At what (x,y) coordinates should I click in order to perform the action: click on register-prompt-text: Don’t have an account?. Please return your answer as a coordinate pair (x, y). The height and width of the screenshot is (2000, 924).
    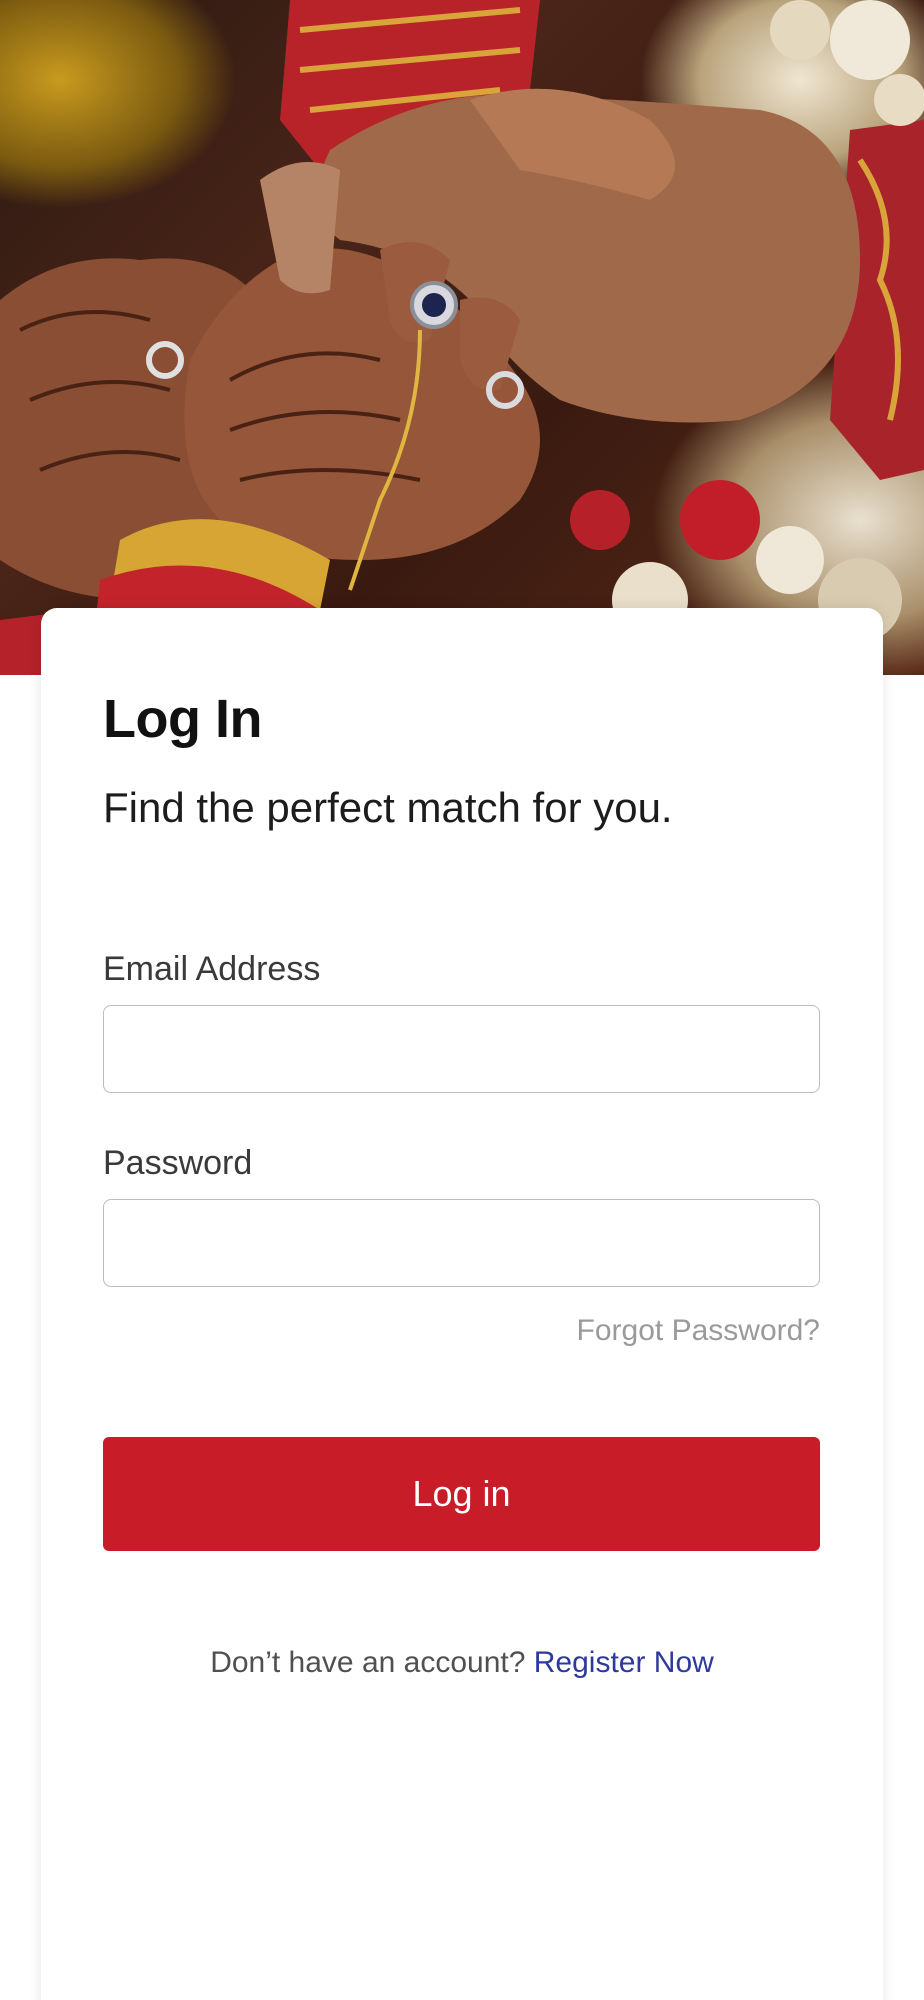
    Looking at the image, I should click on (372, 1662).